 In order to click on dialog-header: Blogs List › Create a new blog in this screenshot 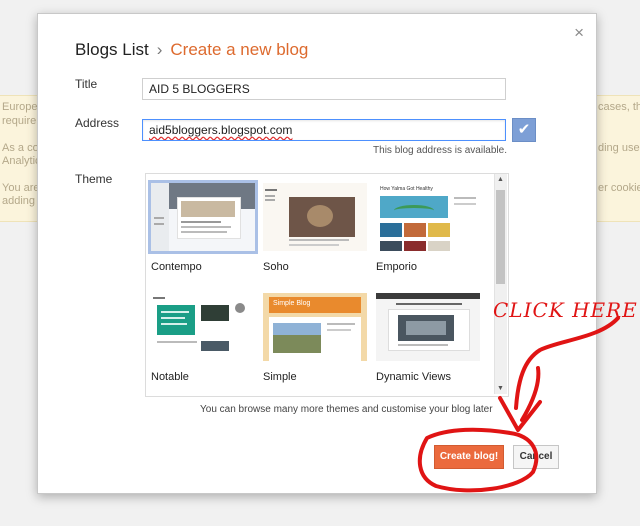, I will do `click(191, 50)`.